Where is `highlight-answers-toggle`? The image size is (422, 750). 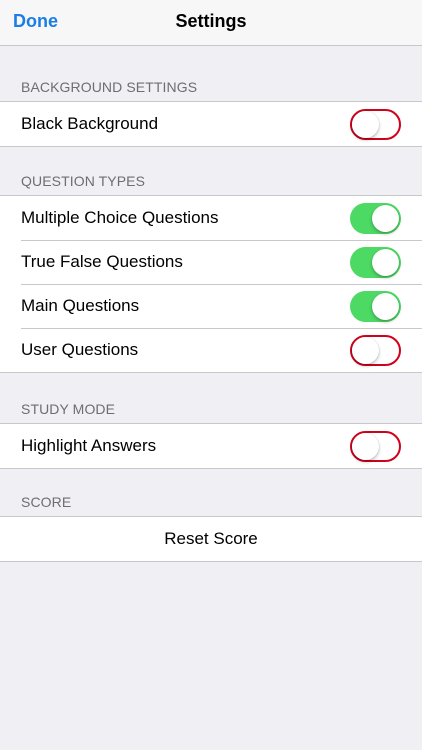 highlight-answers-toggle is located at coordinates (375, 446).